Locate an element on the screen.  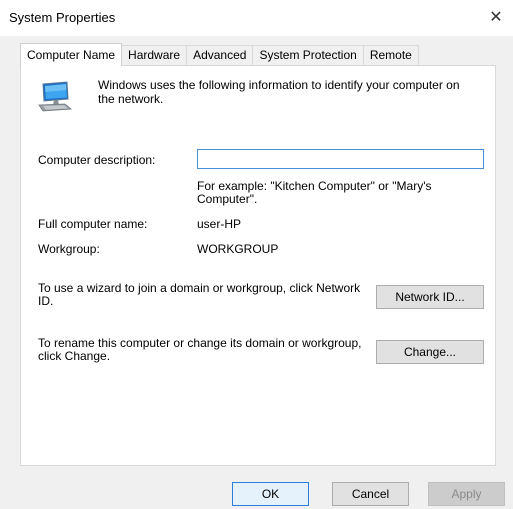
close-icon: ✕ is located at coordinates (496, 17).